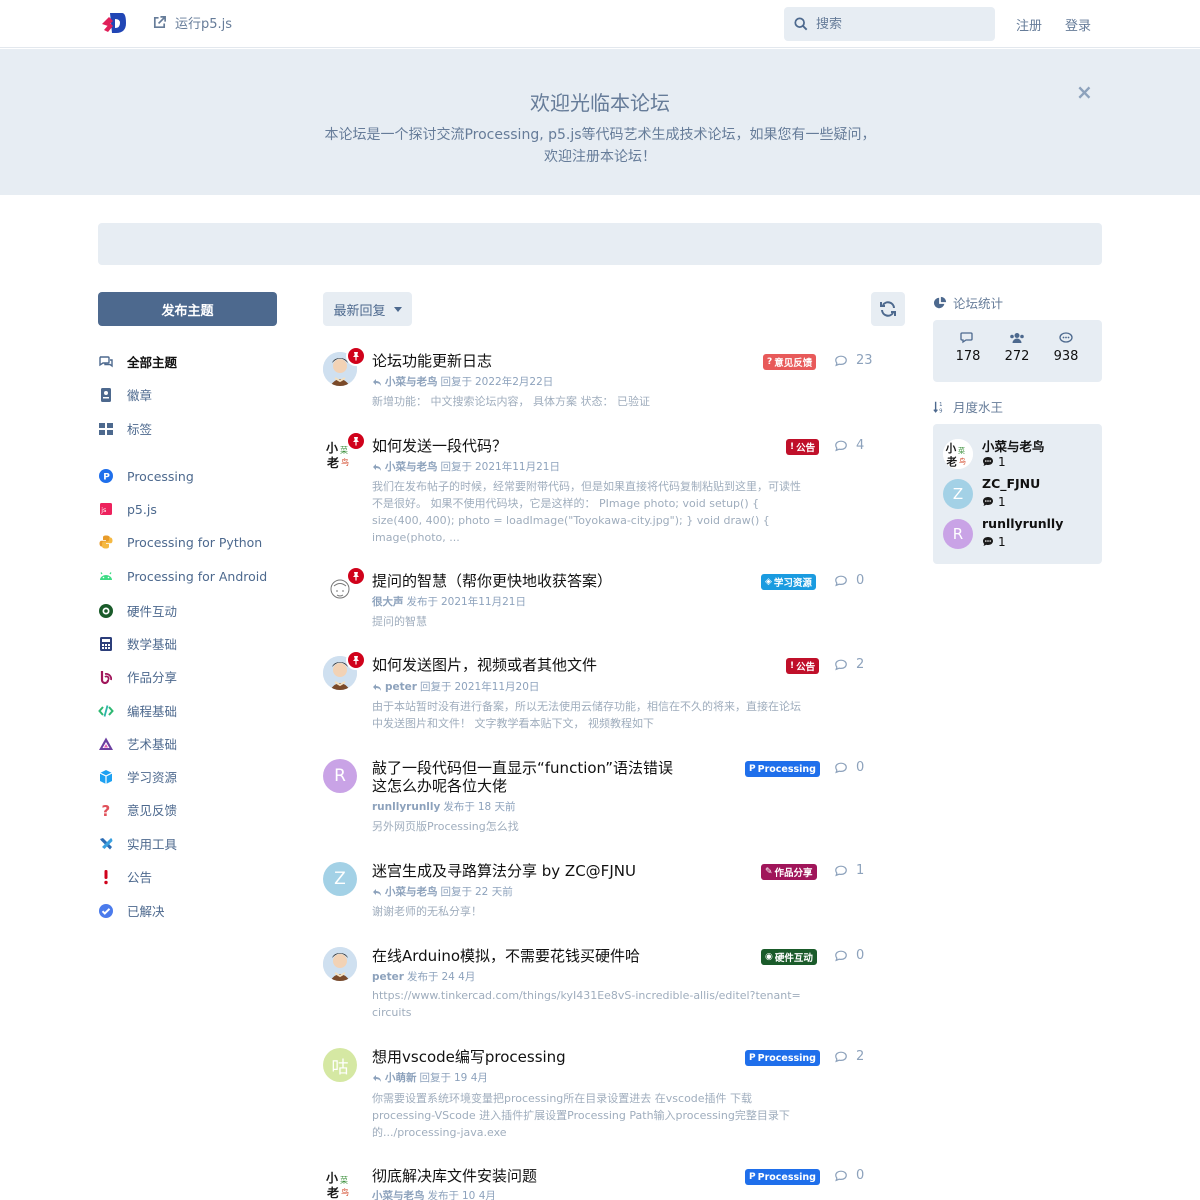  What do you see at coordinates (137, 776) in the screenshot?
I see `sidebar-item-12: 学习资源` at bounding box center [137, 776].